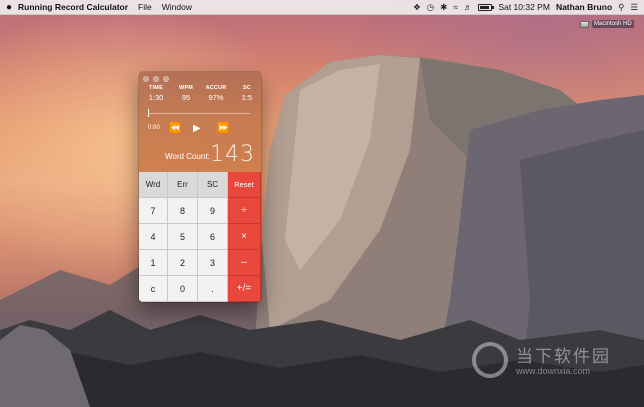 This screenshot has width=644, height=407. What do you see at coordinates (183, 263) in the screenshot?
I see `key-2: 2` at bounding box center [183, 263].